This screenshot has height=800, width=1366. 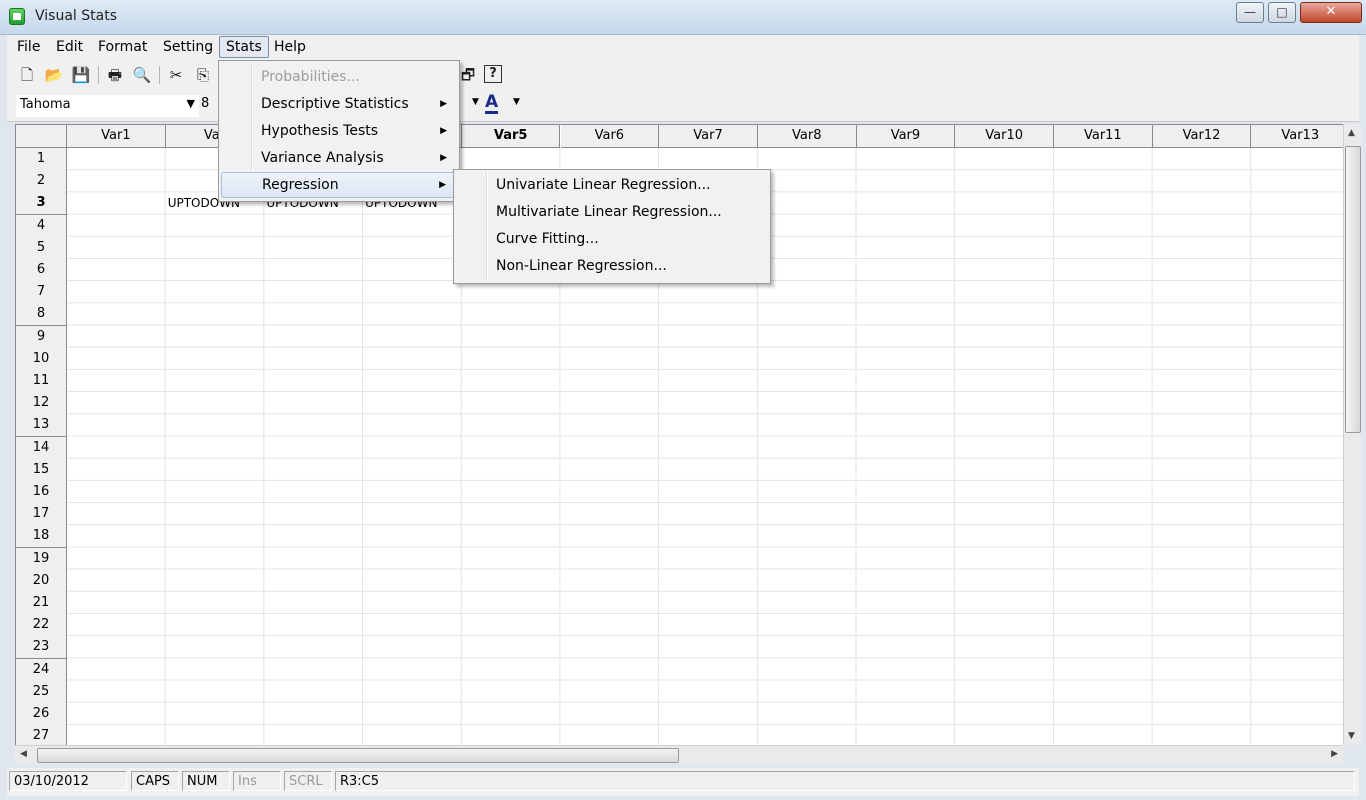 What do you see at coordinates (308, 781) in the screenshot?
I see `status-scrl: SCRL` at bounding box center [308, 781].